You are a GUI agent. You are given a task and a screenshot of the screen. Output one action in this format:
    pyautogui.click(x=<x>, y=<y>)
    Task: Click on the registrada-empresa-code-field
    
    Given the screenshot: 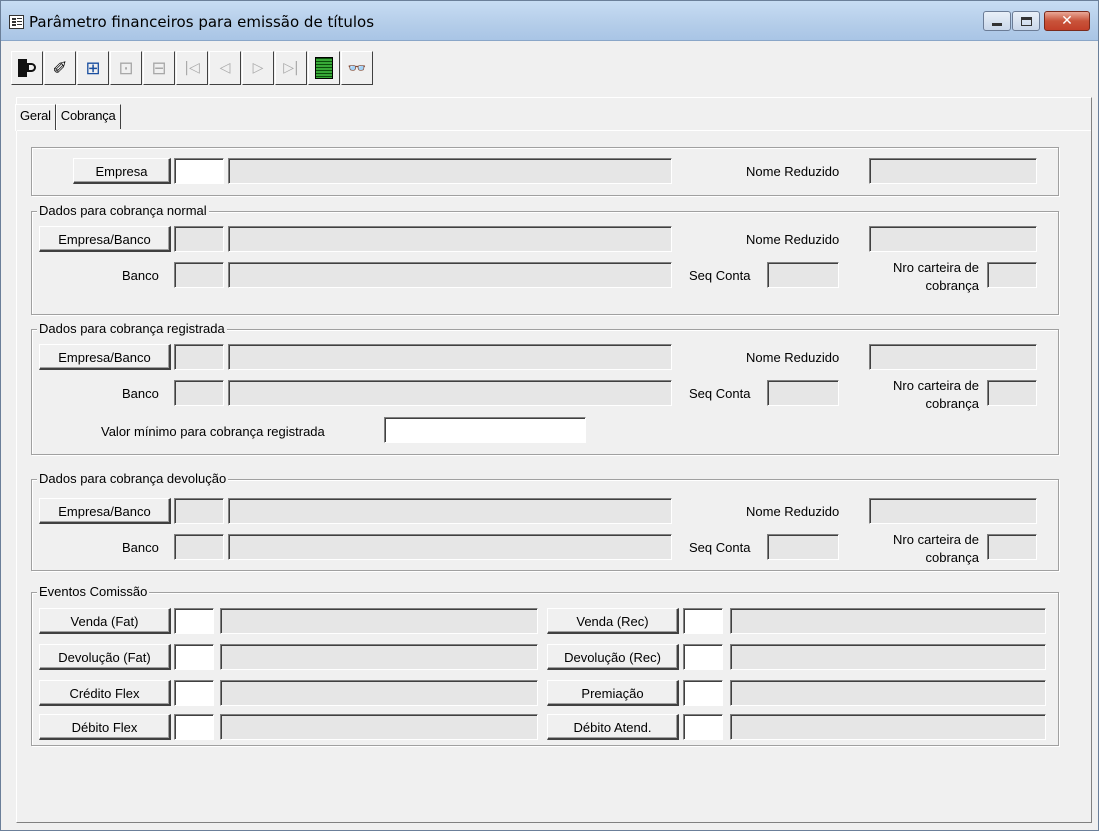 What is the action you would take?
    pyautogui.click(x=199, y=357)
    